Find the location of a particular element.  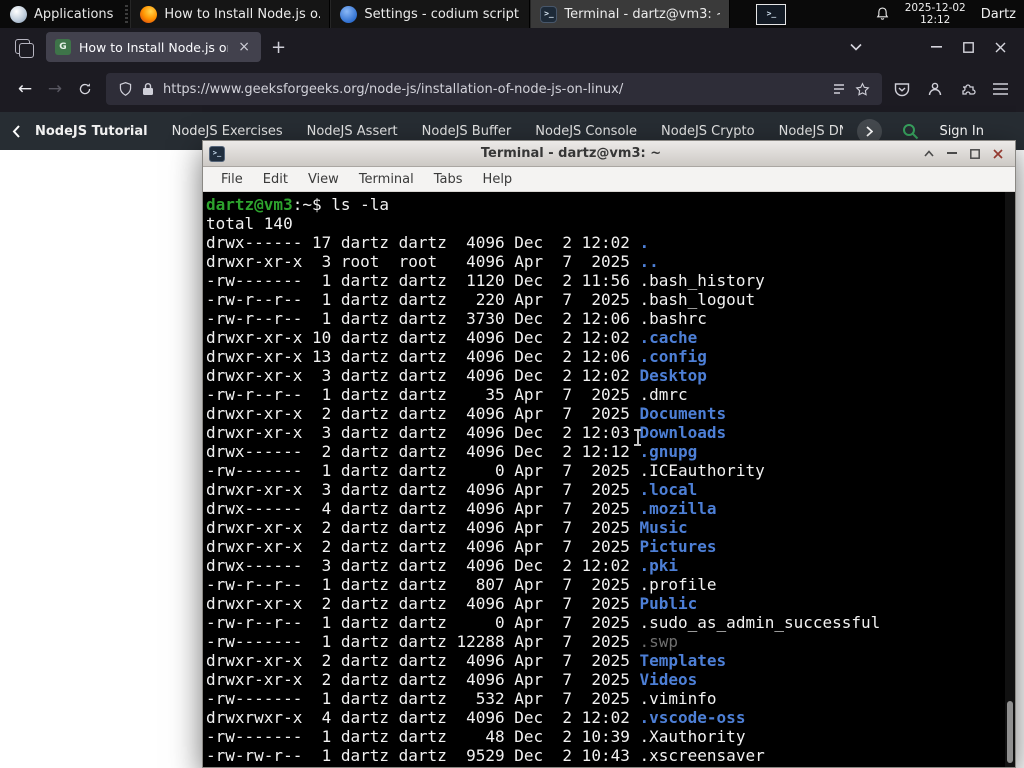

toolbar-icons is located at coordinates (953, 89).